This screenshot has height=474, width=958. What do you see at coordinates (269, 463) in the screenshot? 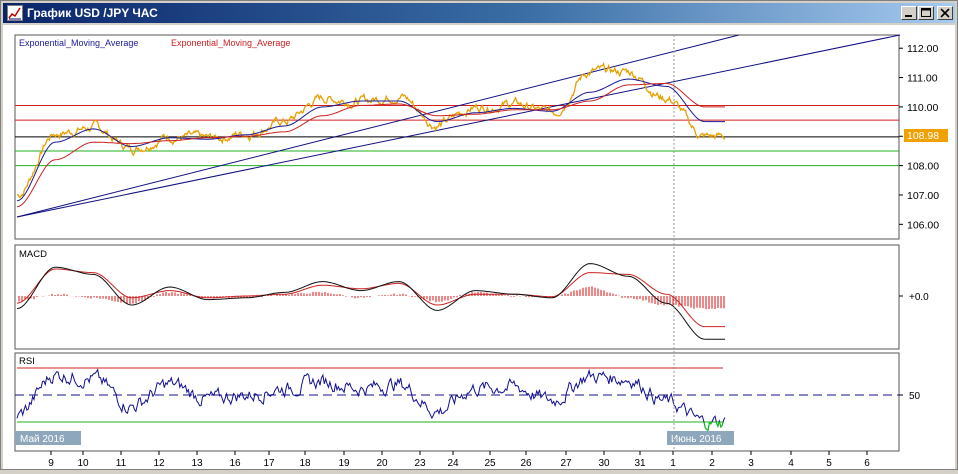
I see `date-tick-label: 17` at bounding box center [269, 463].